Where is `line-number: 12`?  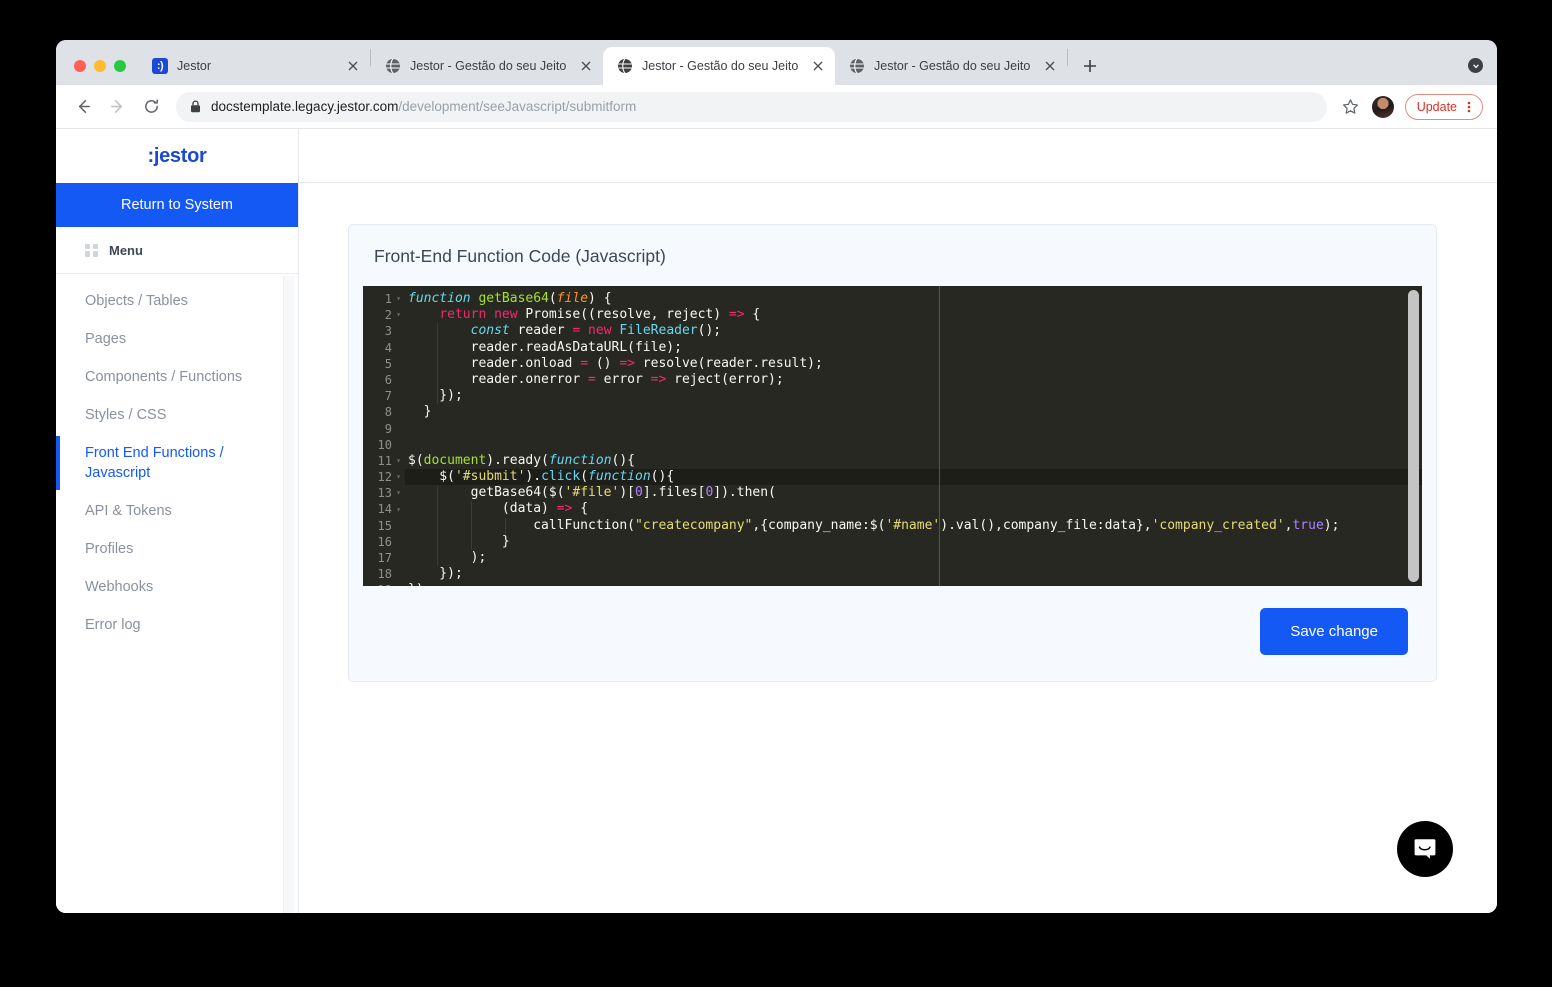
line-number: 12 is located at coordinates (384, 477).